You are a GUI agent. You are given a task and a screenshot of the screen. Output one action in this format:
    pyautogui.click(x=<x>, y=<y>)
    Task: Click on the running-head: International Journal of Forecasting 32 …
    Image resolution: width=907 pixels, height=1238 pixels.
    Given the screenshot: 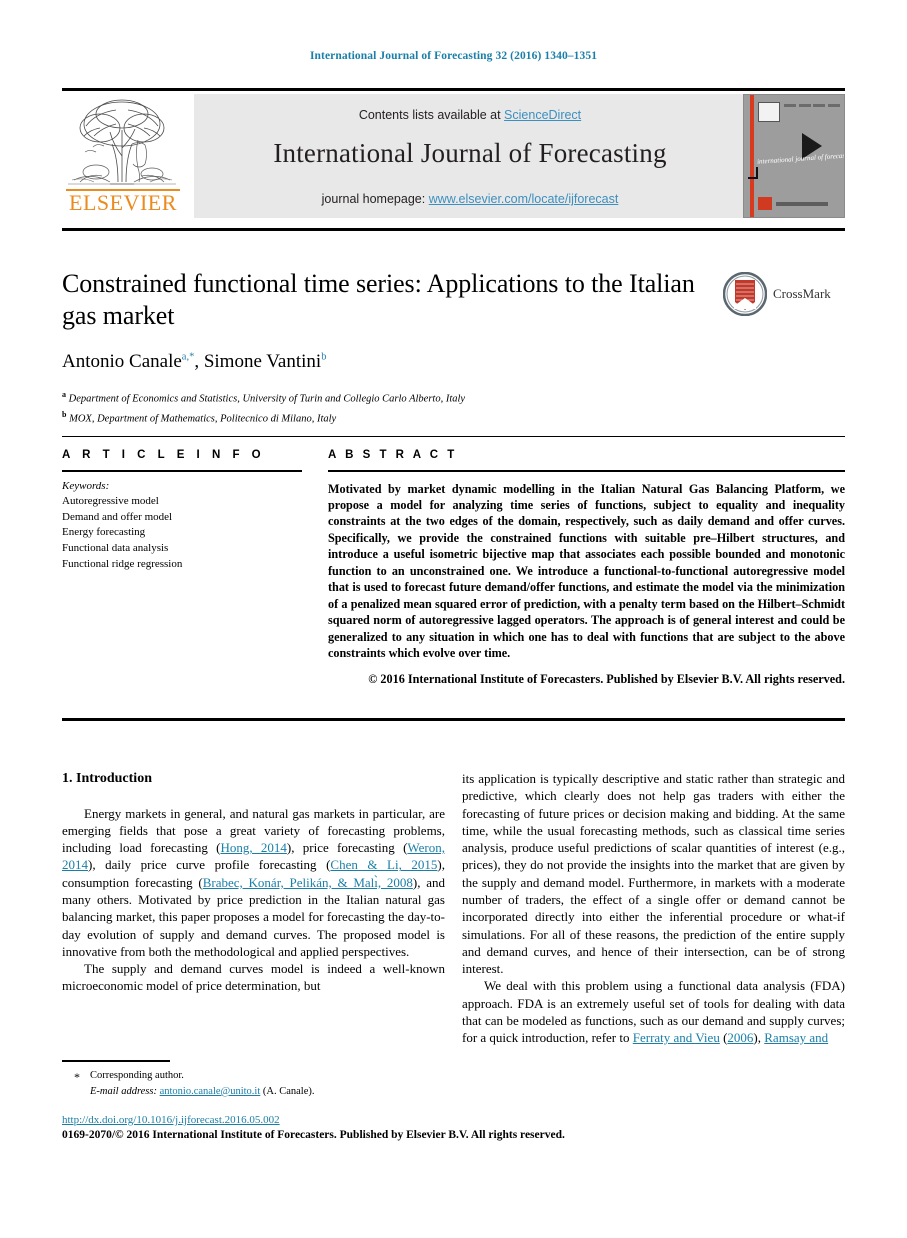 What is the action you would take?
    pyautogui.click(x=453, y=56)
    